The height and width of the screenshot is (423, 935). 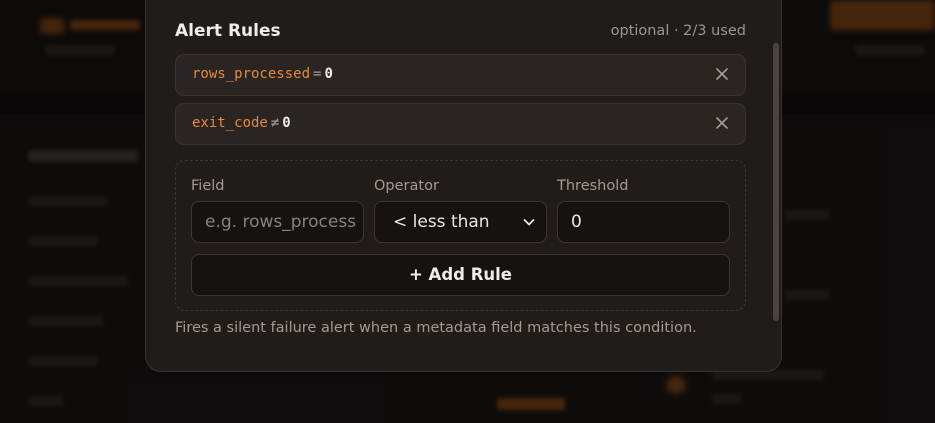 I want to click on field-label: Field, so click(x=208, y=186).